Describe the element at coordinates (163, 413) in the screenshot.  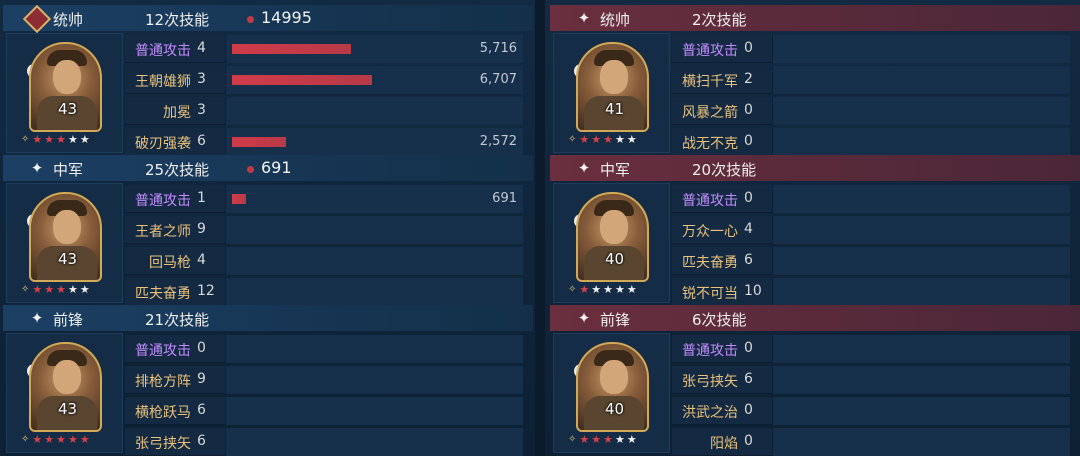
I see `skill-name: 横枪跃马` at that location.